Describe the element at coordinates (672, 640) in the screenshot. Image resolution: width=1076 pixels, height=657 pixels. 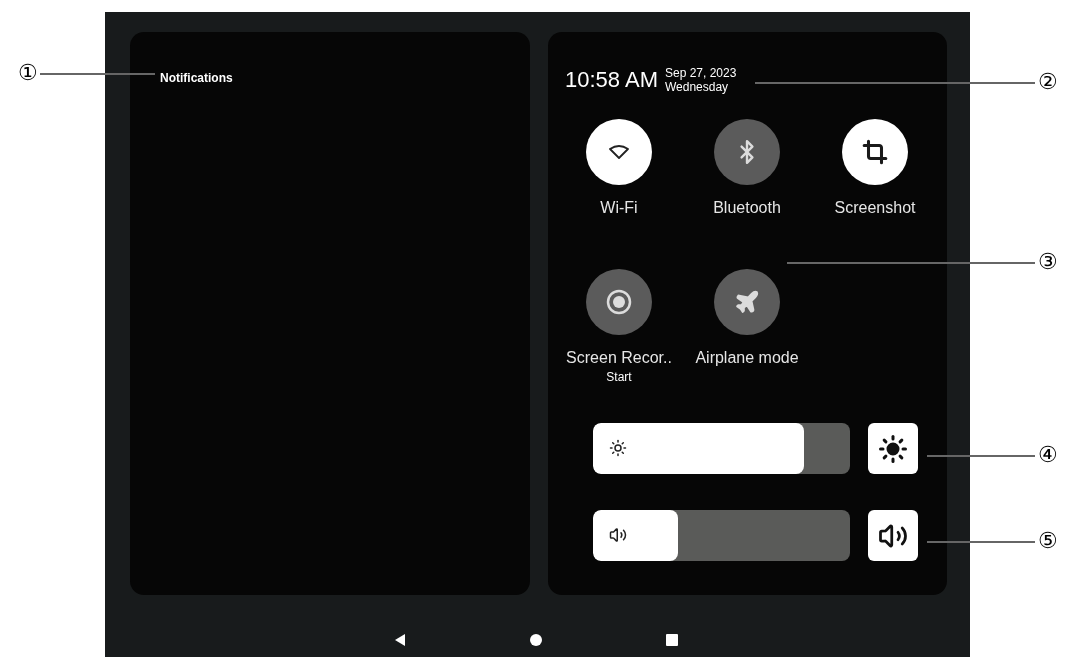
I see `recents-icon` at that location.